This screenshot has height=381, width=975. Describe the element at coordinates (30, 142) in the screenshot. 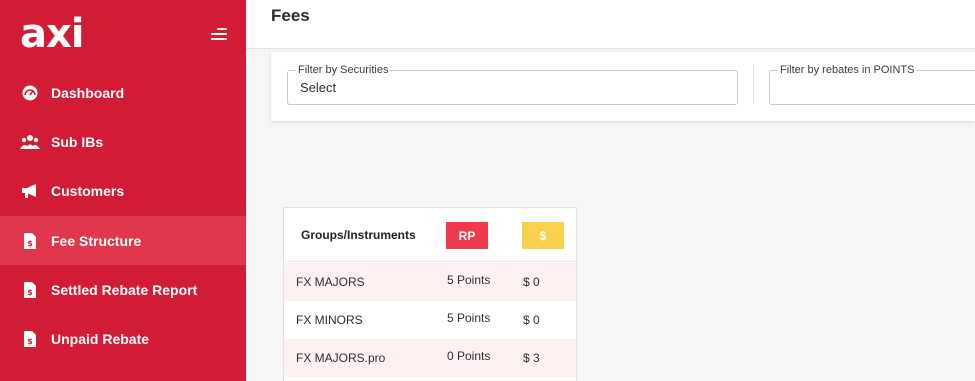

I see `users-icon` at that location.